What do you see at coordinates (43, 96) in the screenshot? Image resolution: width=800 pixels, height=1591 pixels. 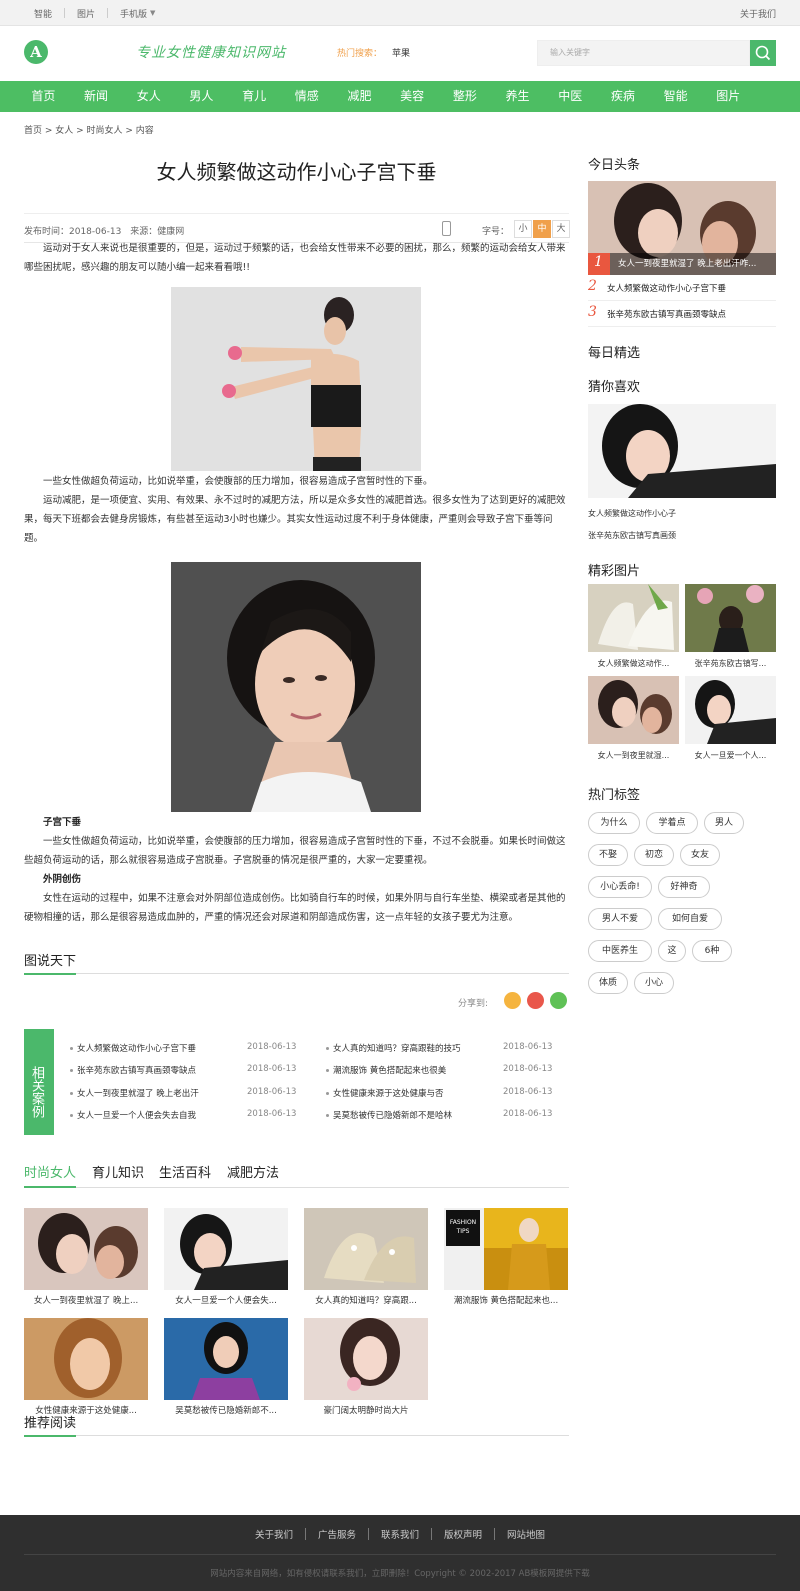 I see `nav-item-home: 首页` at bounding box center [43, 96].